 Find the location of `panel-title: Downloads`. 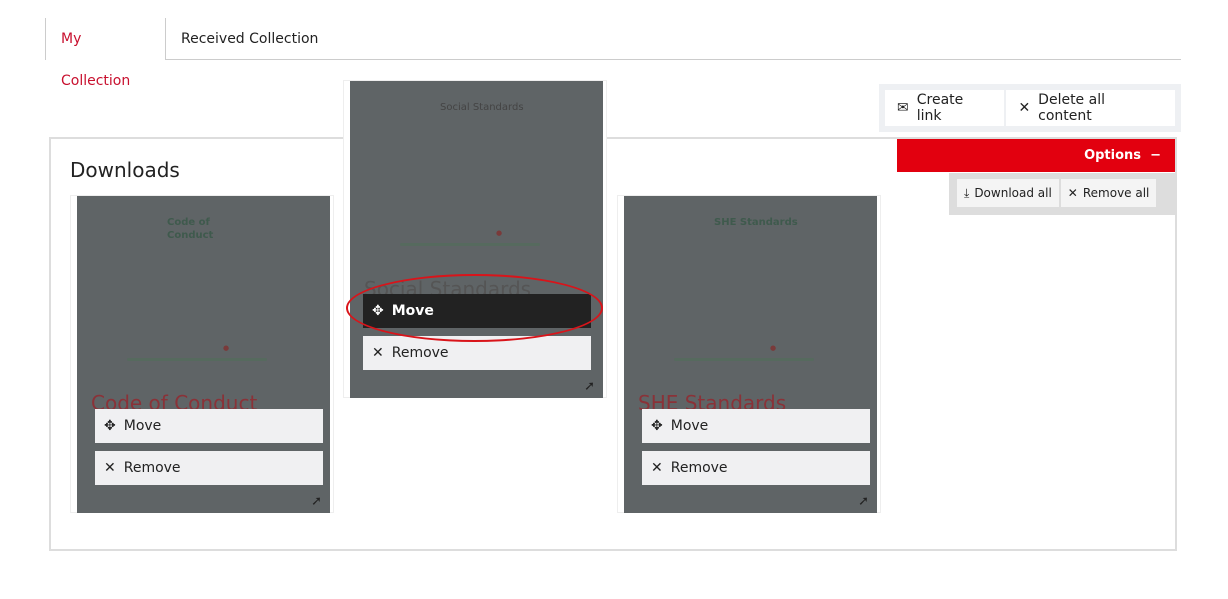

panel-title: Downloads is located at coordinates (125, 170).